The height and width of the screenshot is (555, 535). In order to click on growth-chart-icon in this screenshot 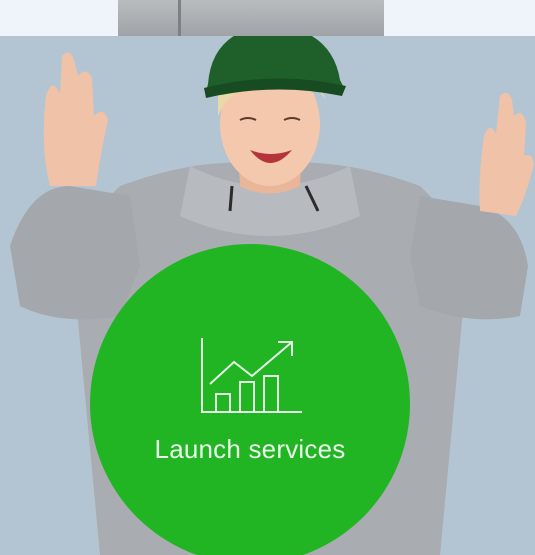, I will do `click(251, 375)`.